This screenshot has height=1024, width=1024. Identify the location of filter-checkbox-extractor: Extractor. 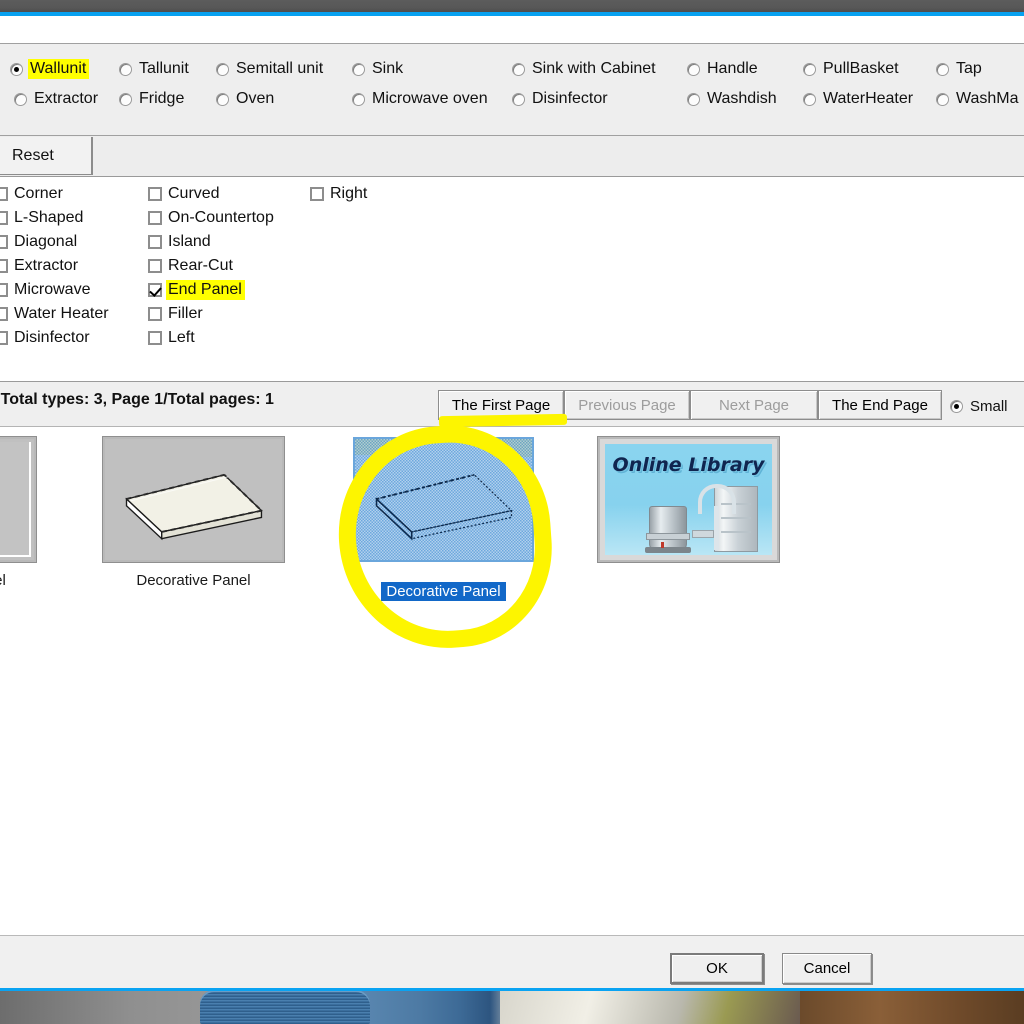
(54, 266).